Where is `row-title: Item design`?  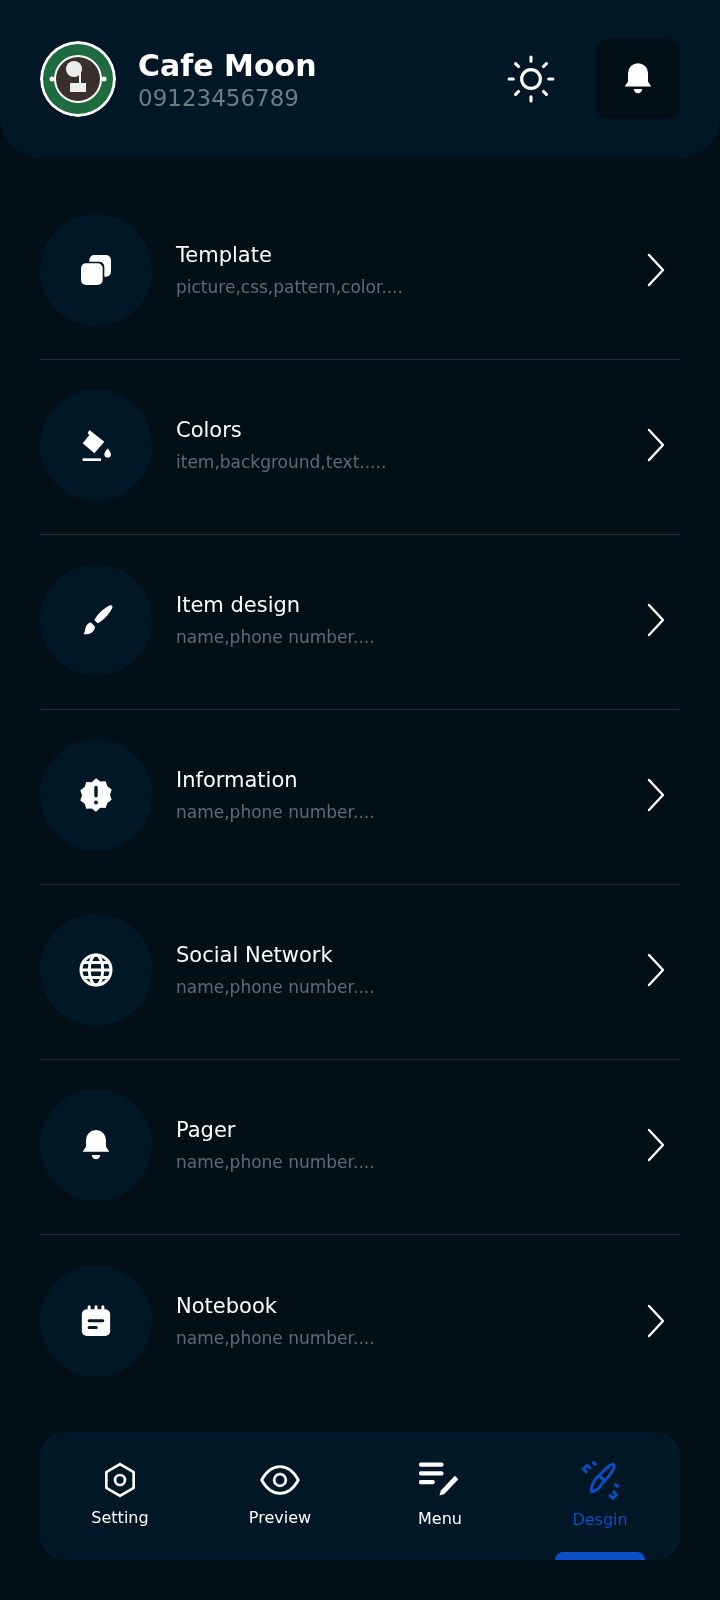 row-title: Item design is located at coordinates (239, 605).